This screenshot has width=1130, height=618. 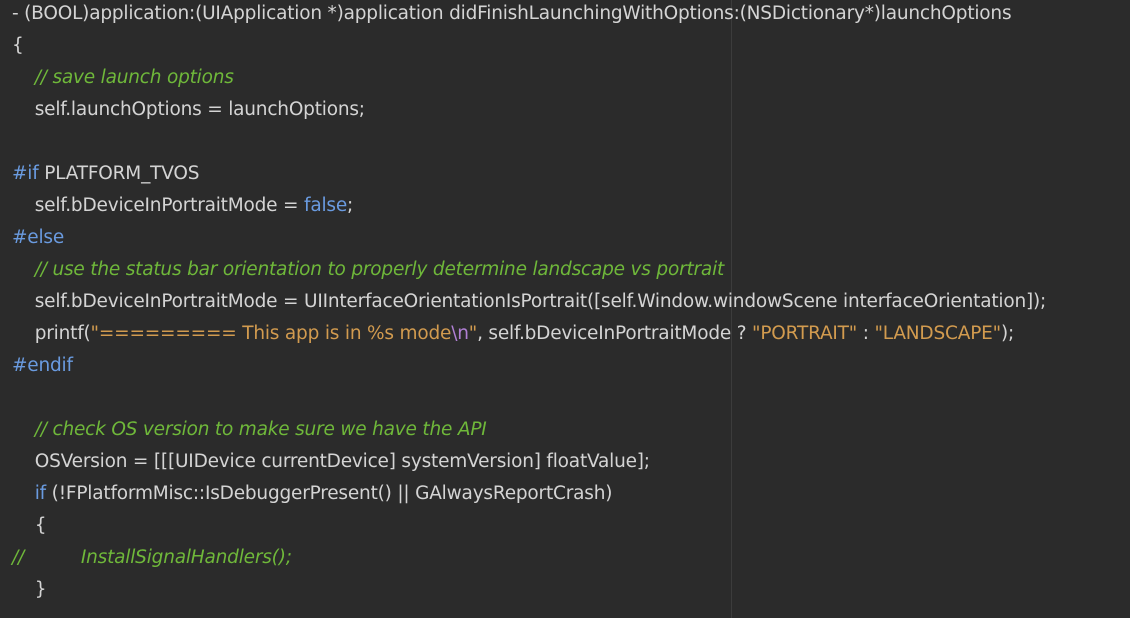 I want to click on code-token-plain: }, so click(x=29, y=589).